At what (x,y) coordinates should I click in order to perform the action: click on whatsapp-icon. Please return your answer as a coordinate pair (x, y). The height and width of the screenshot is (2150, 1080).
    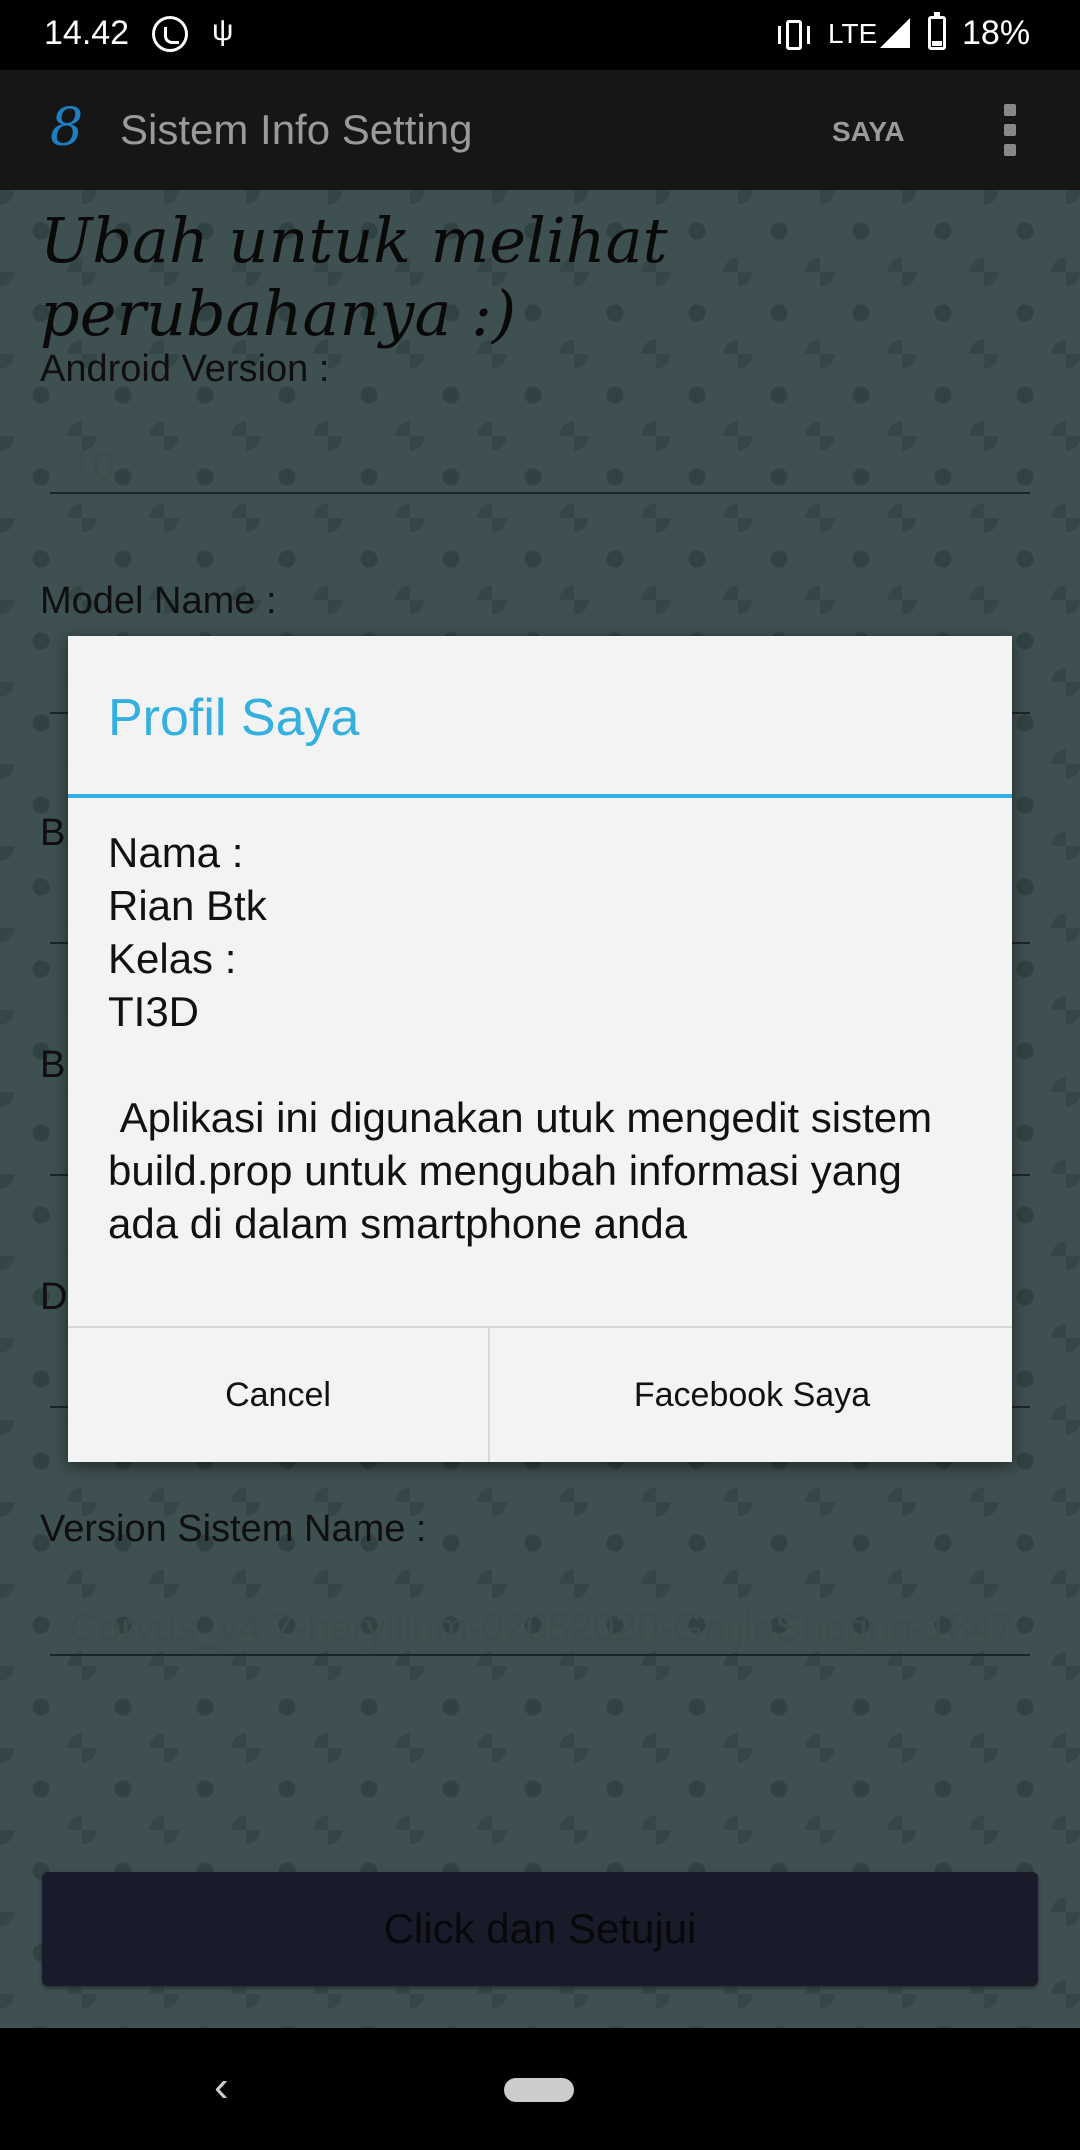
    Looking at the image, I should click on (170, 34).